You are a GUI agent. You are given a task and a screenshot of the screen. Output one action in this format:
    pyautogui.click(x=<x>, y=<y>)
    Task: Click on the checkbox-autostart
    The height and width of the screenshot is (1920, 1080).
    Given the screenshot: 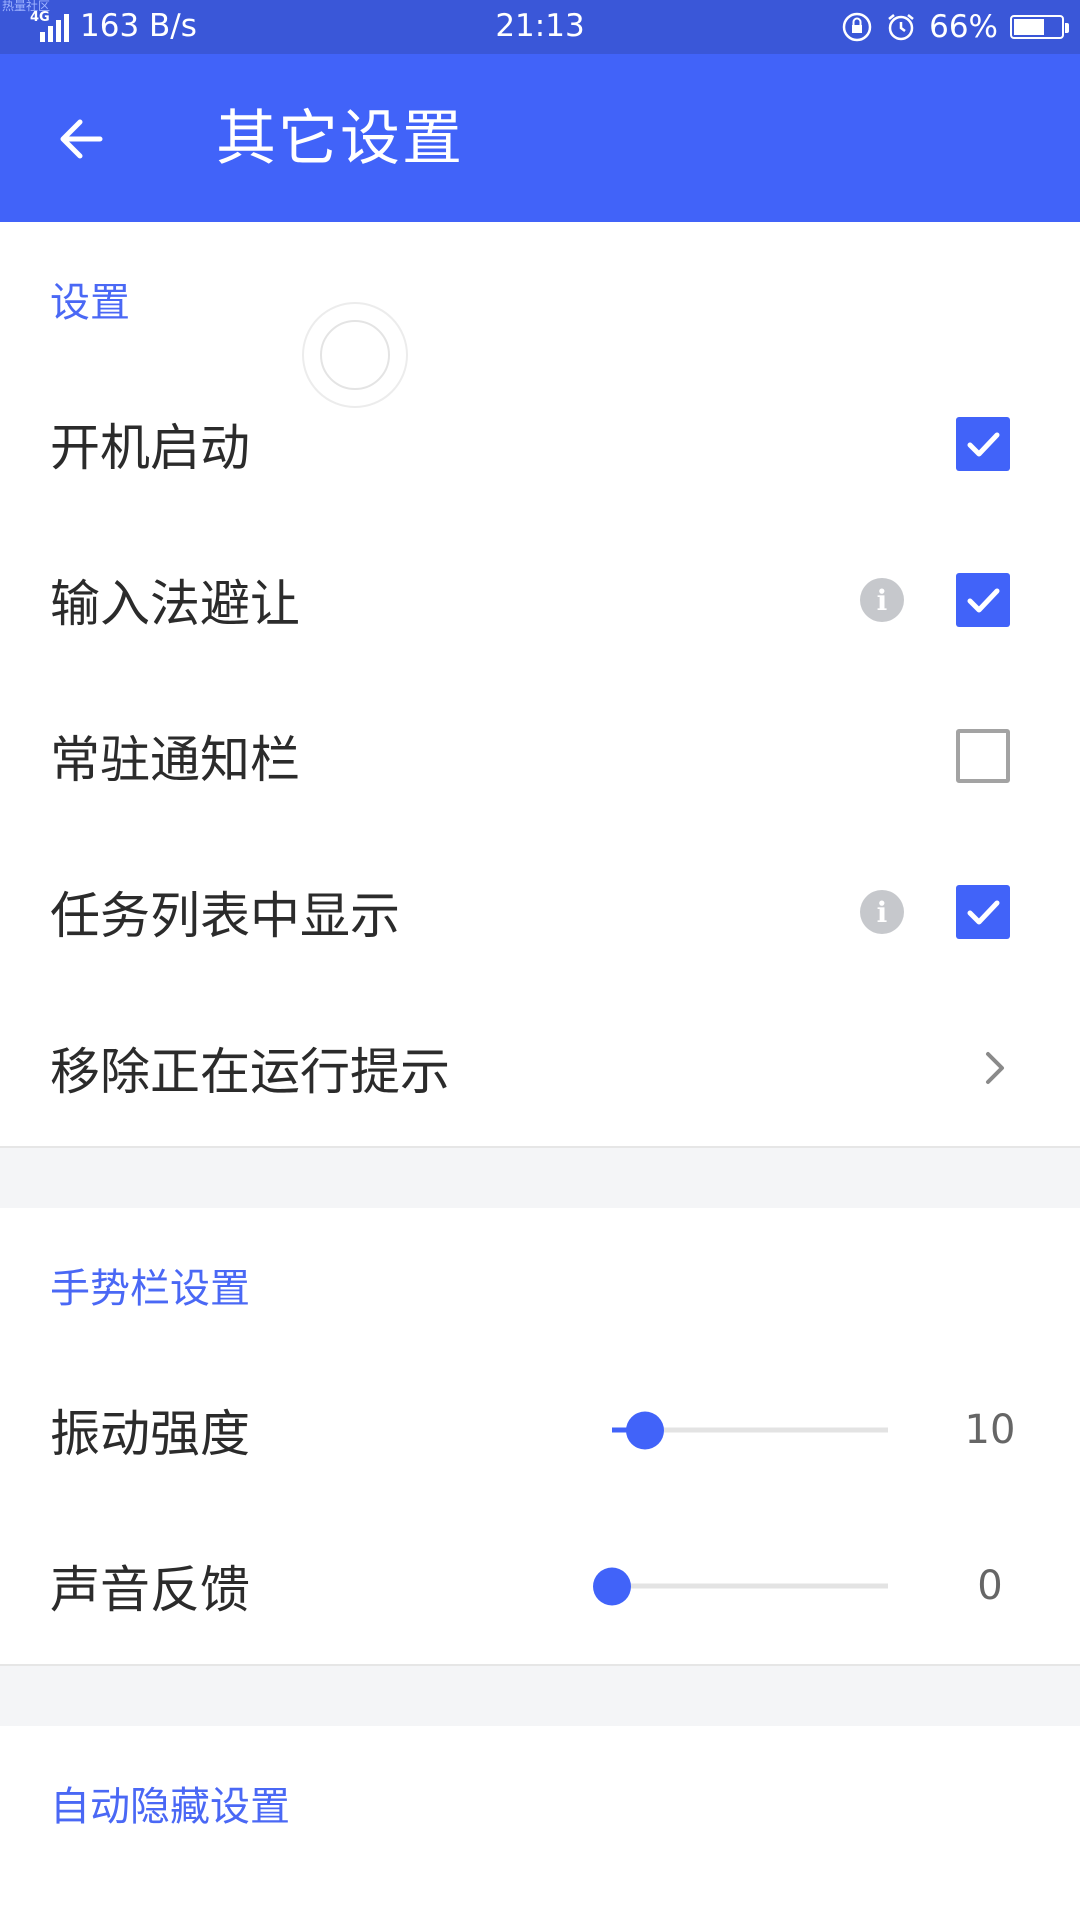 What is the action you would take?
    pyautogui.click(x=983, y=444)
    